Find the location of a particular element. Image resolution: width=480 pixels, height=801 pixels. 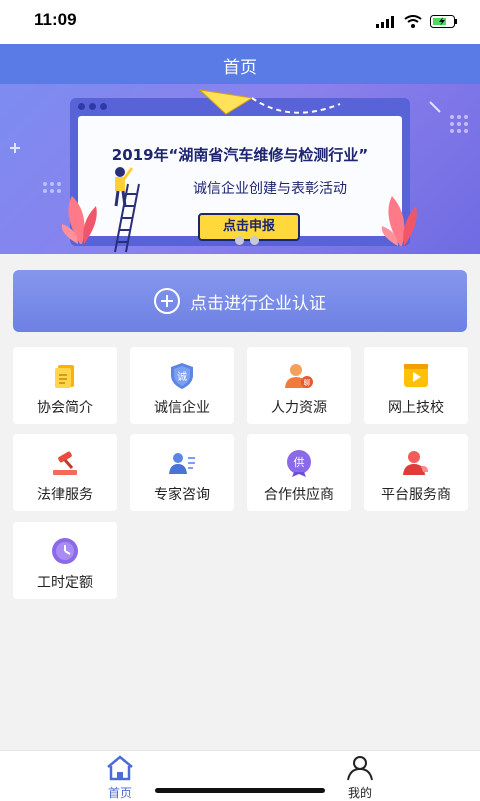

tab-mine: 我的 is located at coordinates (360, 778).